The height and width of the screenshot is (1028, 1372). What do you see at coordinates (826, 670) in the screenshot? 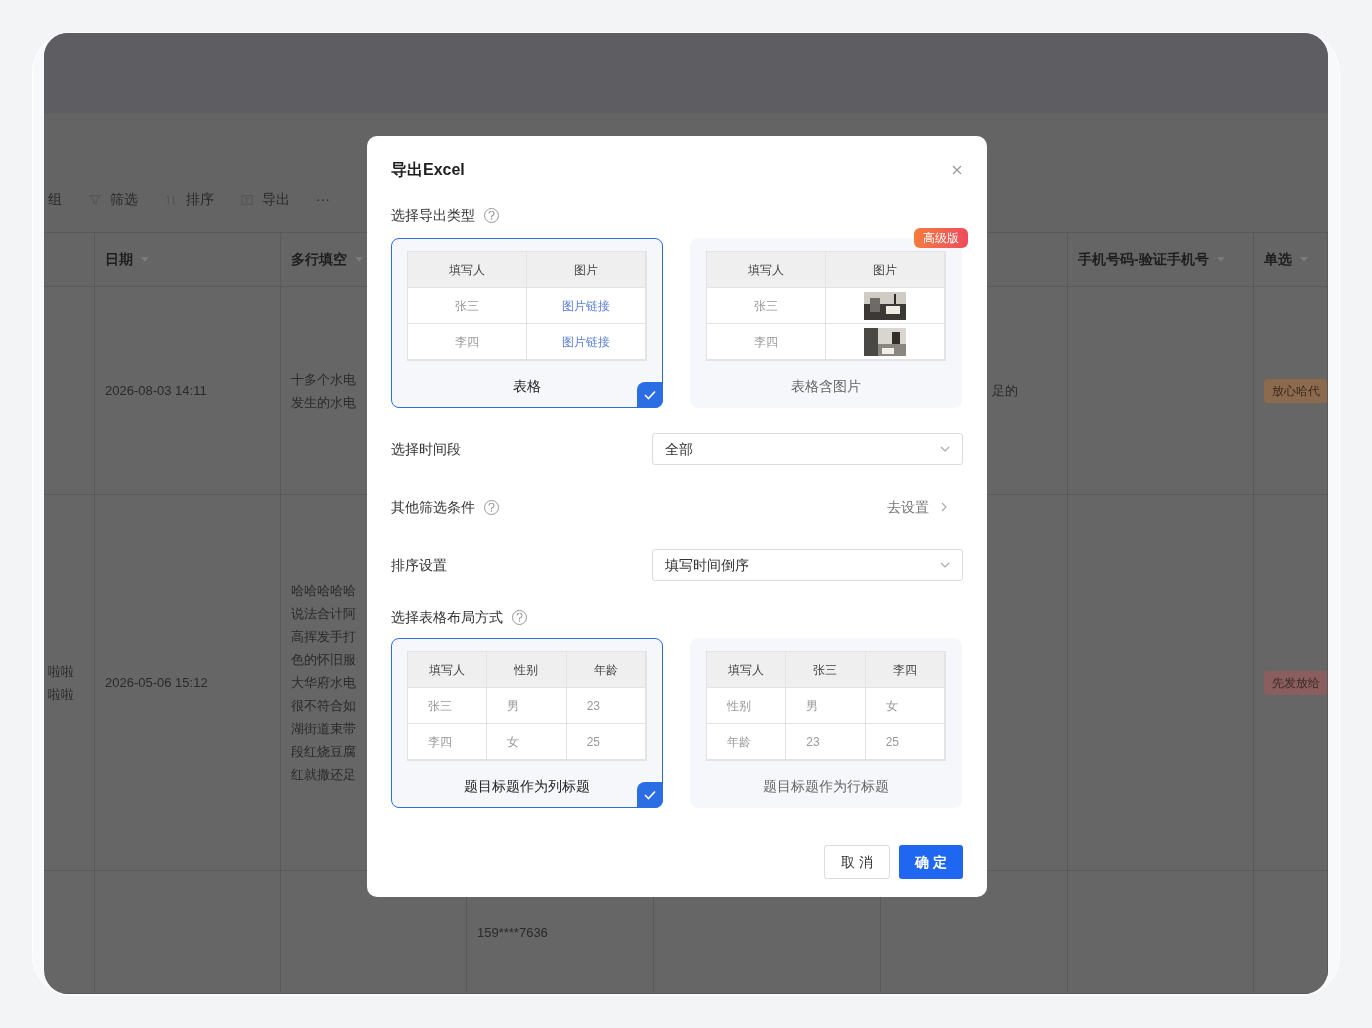
I see `table-header-cell: 张三` at bounding box center [826, 670].